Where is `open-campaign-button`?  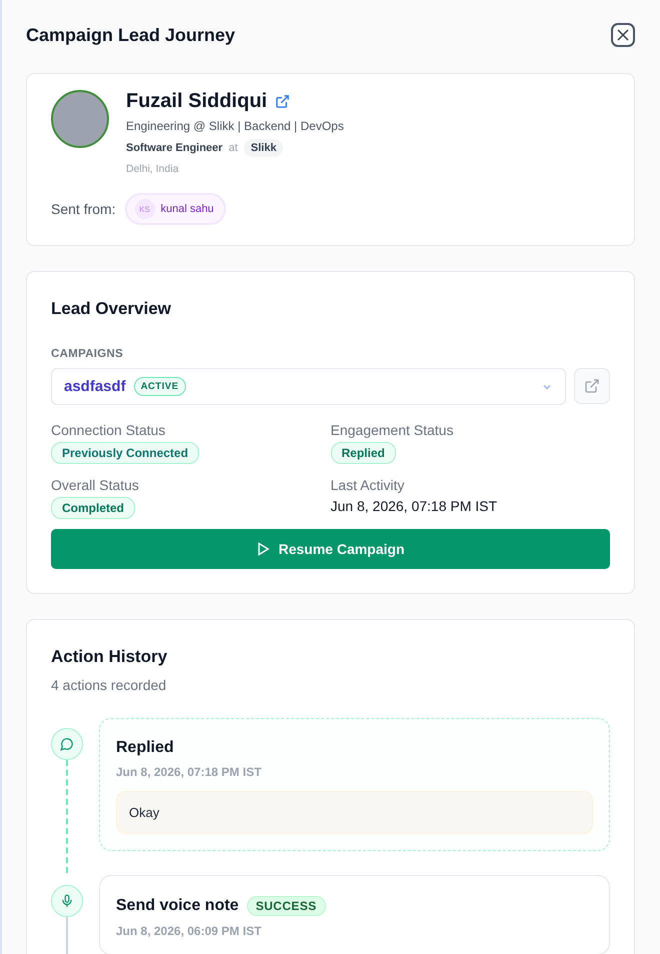 open-campaign-button is located at coordinates (592, 386).